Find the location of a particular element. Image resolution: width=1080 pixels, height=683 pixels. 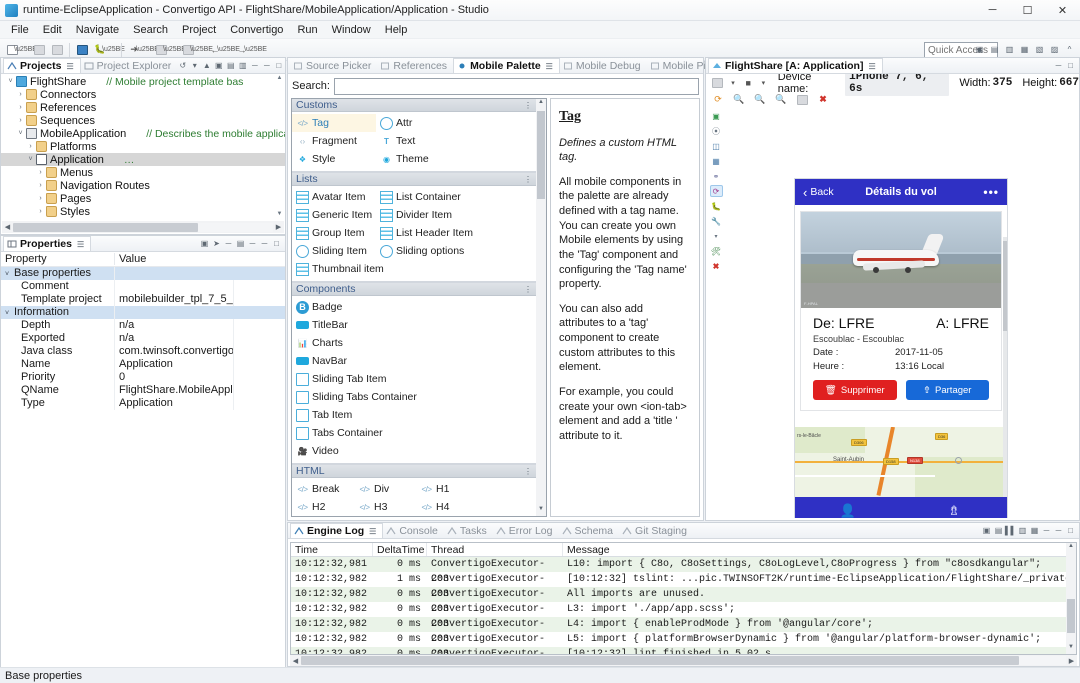

tree-item-references: › References is located at coordinates (143, 107).